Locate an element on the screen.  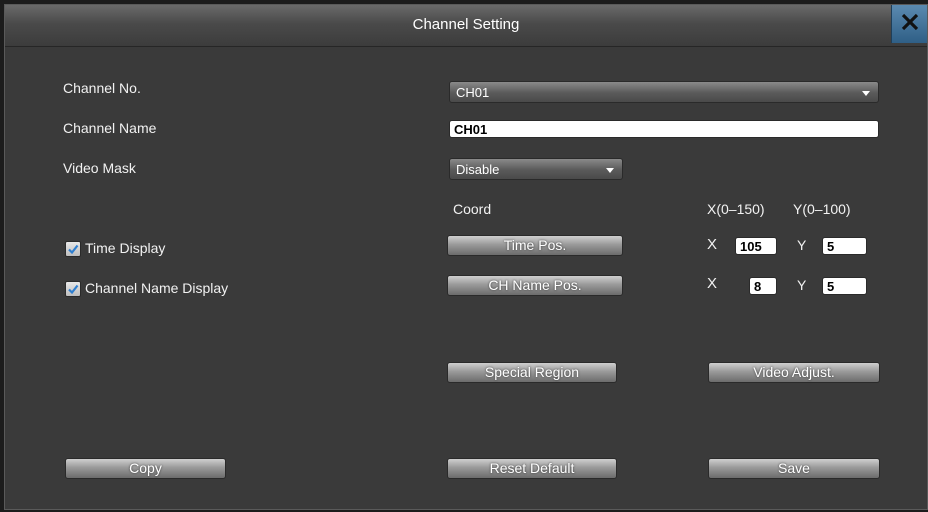
channel-name-label: Channel Name is located at coordinates (110, 128).